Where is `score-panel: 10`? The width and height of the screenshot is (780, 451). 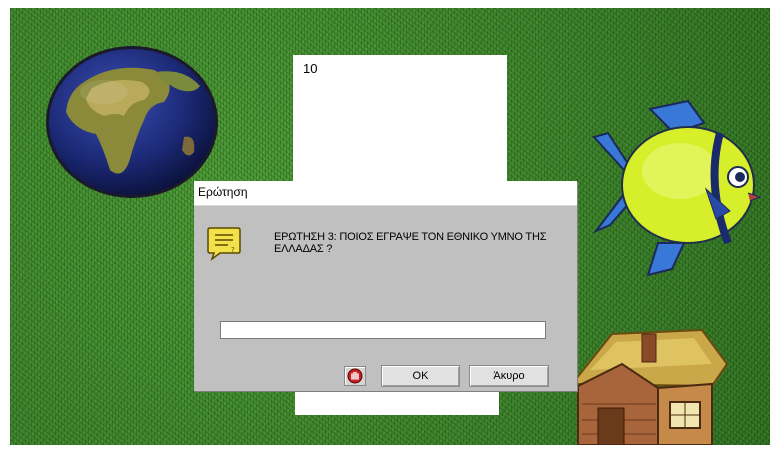
score-panel: 10 is located at coordinates (400, 118).